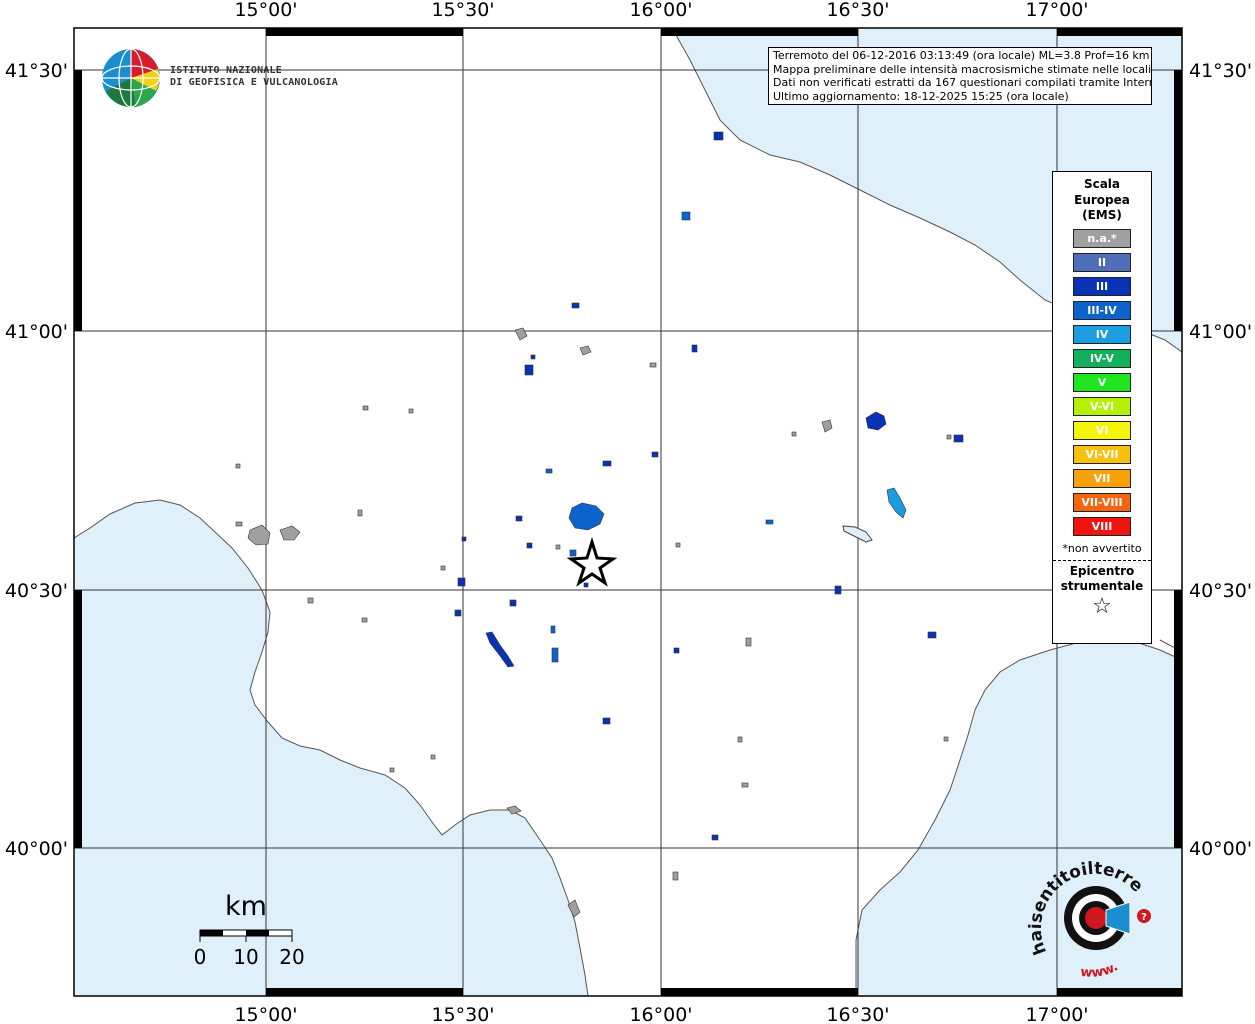  Describe the element at coordinates (1220, 460) in the screenshot. I see `lat-labels-right: 41°30' 41°00' 40°30' 40°00'` at that location.